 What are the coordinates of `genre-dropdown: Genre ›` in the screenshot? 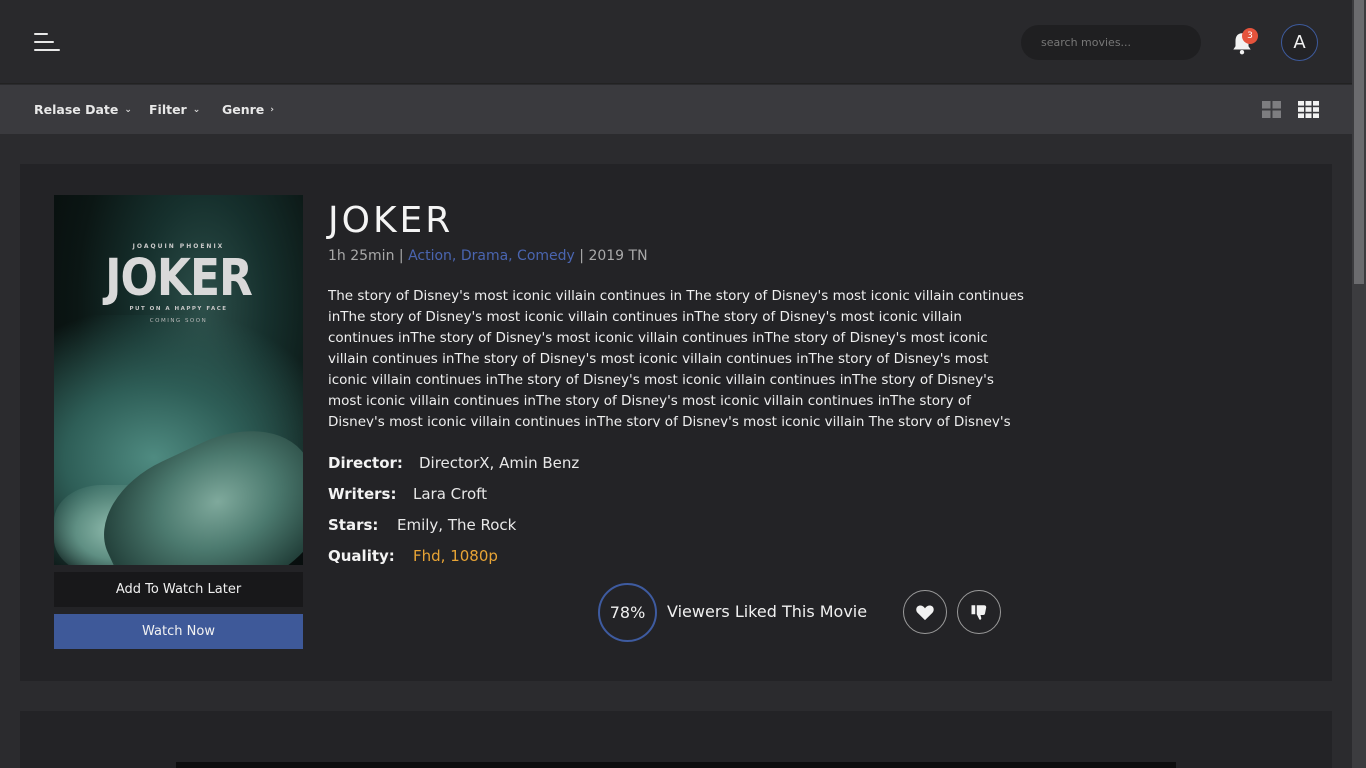 It's located at (248, 109).